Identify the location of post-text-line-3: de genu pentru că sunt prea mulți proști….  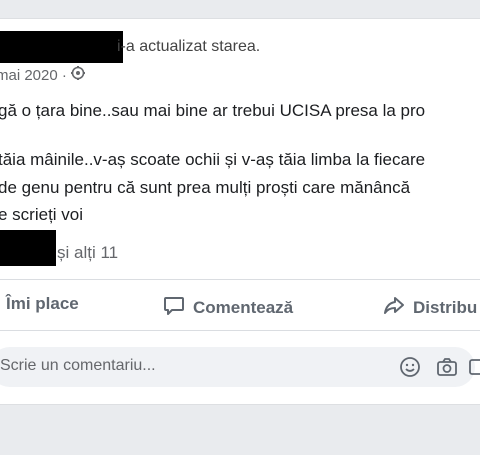
(205, 187).